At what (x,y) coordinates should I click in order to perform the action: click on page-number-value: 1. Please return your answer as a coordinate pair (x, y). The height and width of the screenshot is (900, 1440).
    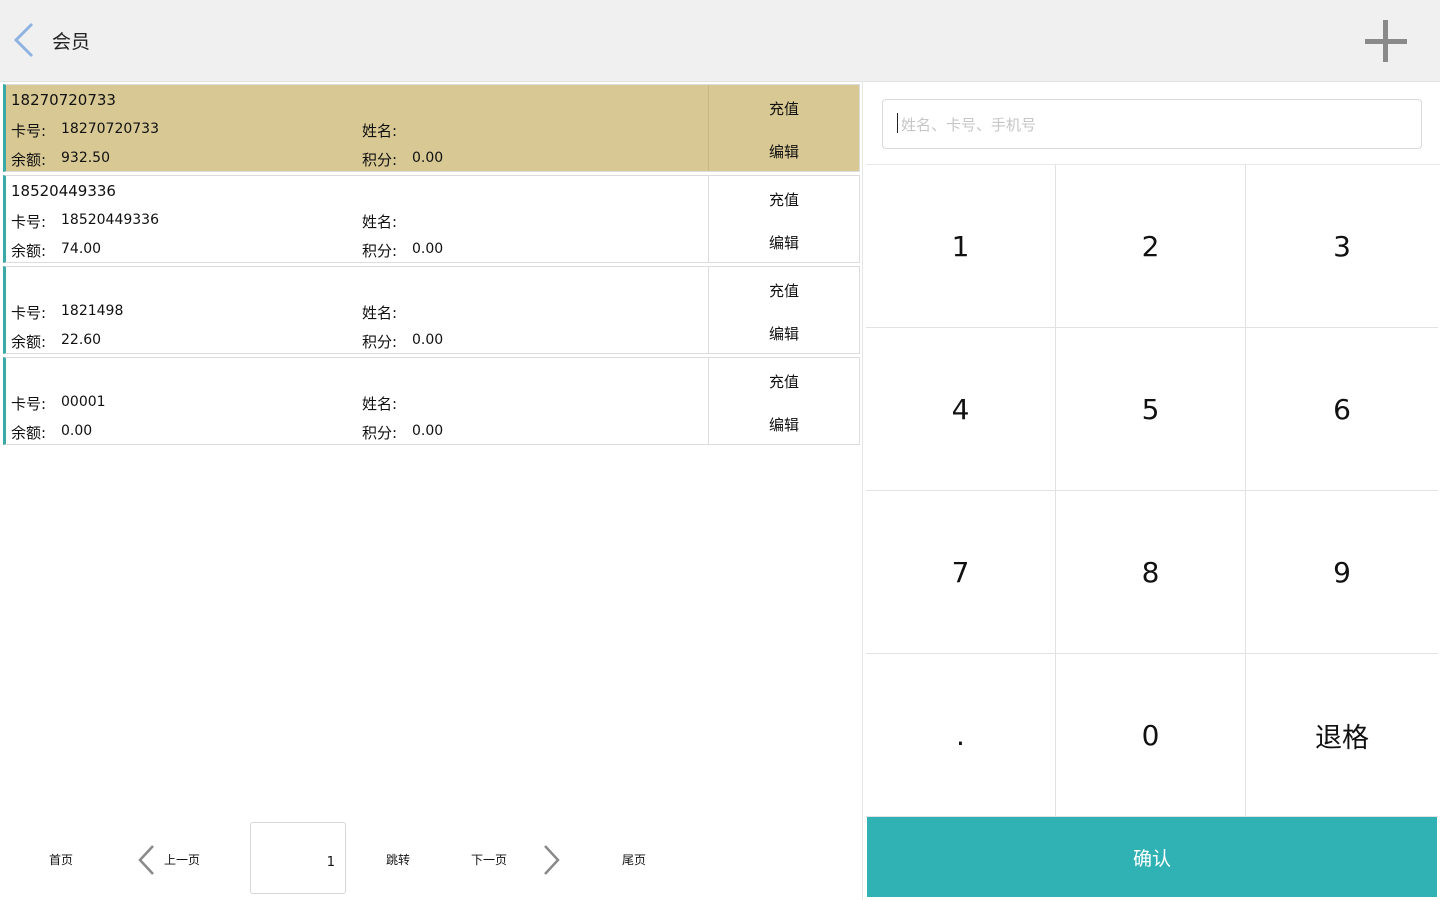
    Looking at the image, I should click on (330, 862).